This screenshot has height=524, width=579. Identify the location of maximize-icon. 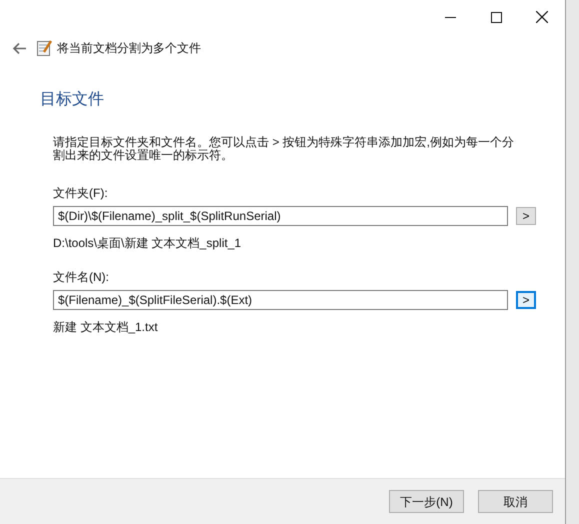
(496, 17).